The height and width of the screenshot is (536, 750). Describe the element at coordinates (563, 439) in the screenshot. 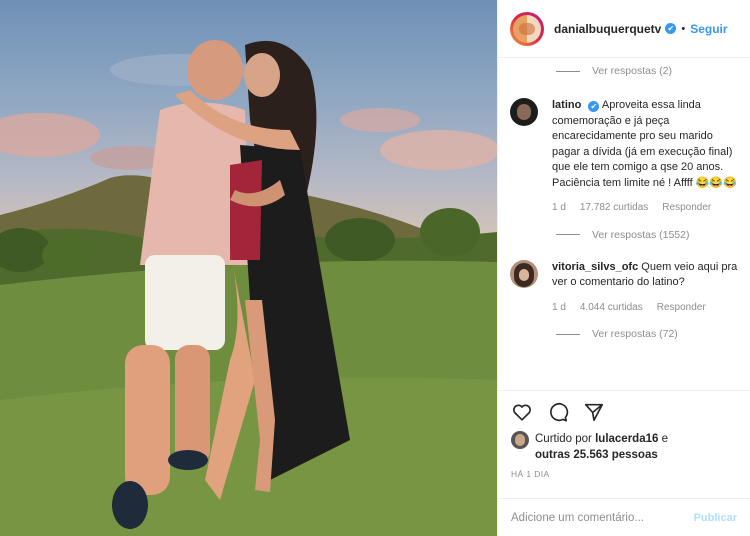

I see `liked-prefix: Curtido por` at that location.